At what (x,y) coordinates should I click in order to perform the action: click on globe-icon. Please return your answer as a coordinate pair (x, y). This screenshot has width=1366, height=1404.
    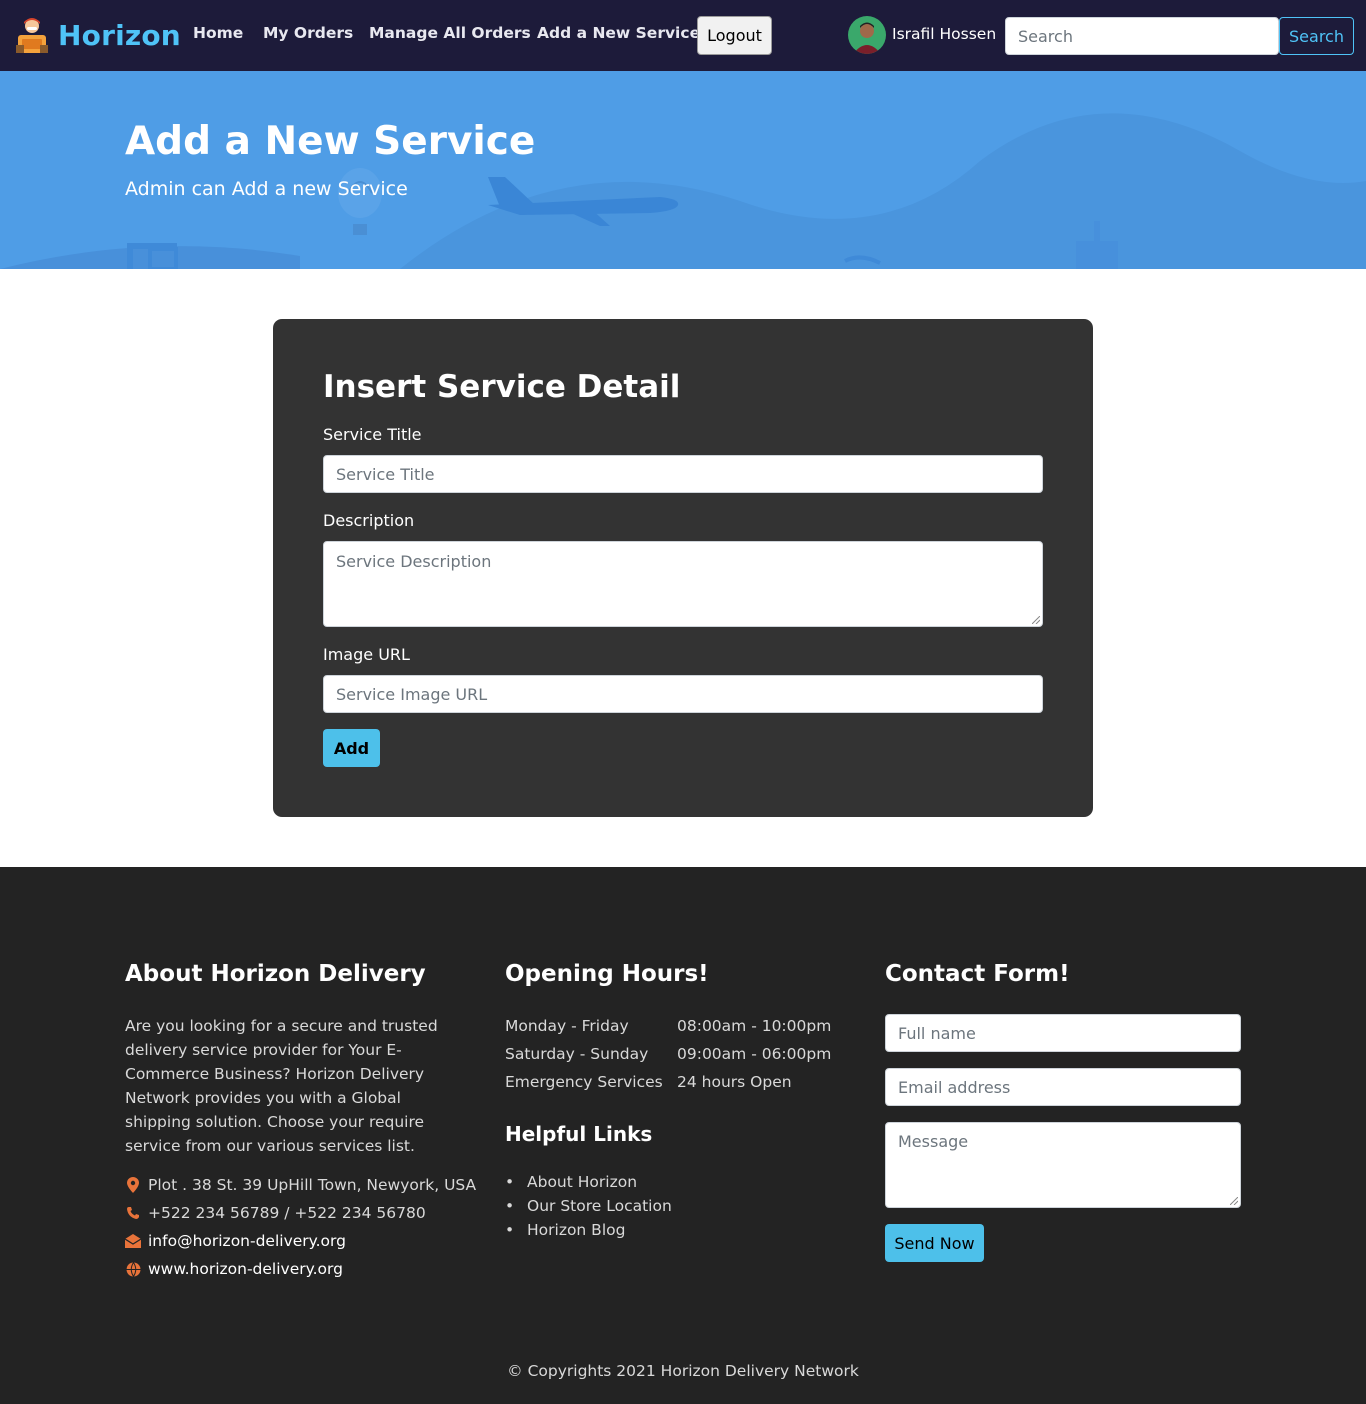
    Looking at the image, I should click on (133, 1269).